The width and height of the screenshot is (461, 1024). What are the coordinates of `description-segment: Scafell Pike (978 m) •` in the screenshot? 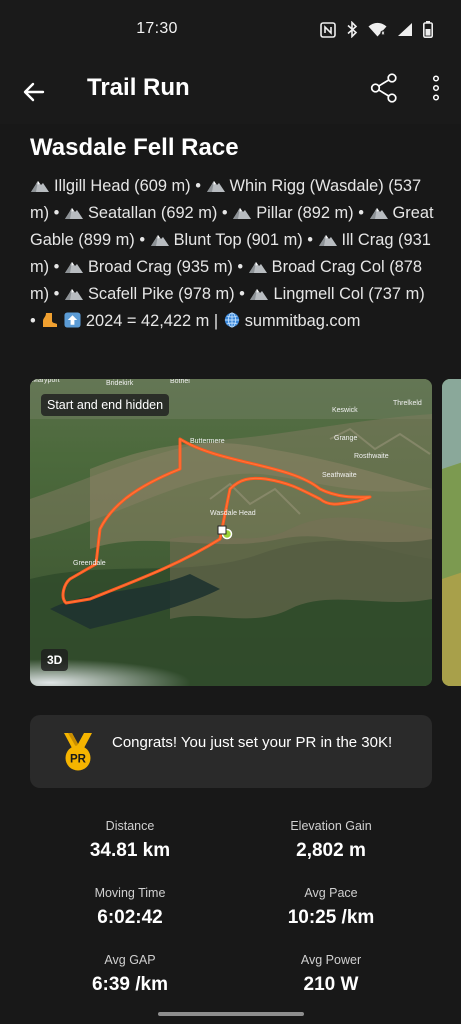 It's located at (157, 294).